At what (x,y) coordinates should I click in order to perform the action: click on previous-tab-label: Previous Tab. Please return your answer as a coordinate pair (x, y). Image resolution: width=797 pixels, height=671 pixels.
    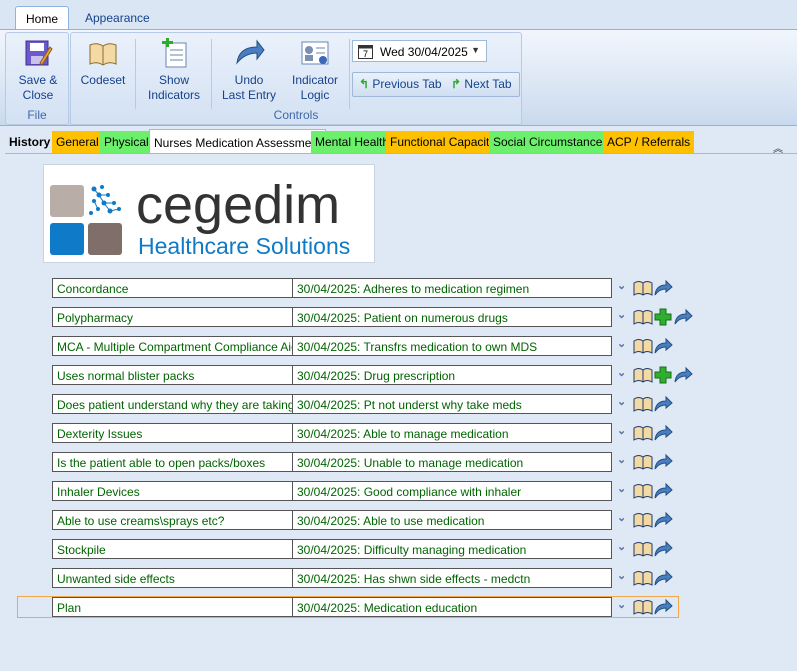
    Looking at the image, I should click on (407, 84).